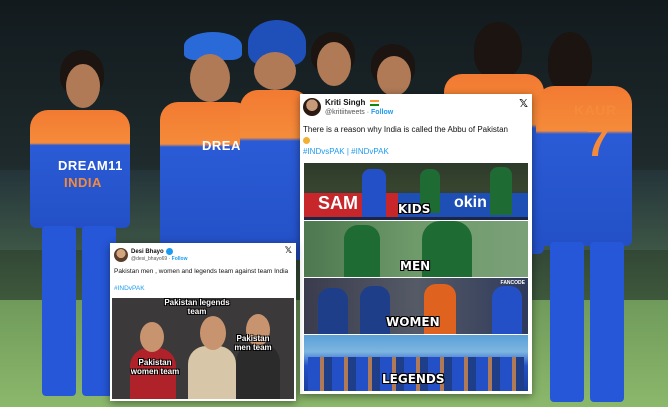 Image resolution: width=668 pixels, height=407 pixels. Describe the element at coordinates (170, 251) in the screenshot. I see `verified-badge-icon` at that location.